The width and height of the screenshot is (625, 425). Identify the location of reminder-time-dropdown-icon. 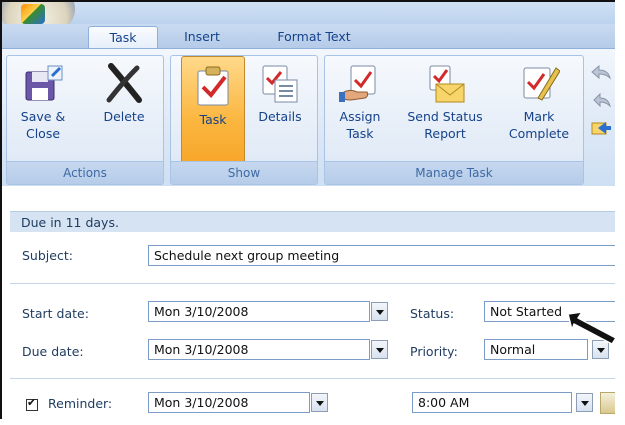
(584, 402).